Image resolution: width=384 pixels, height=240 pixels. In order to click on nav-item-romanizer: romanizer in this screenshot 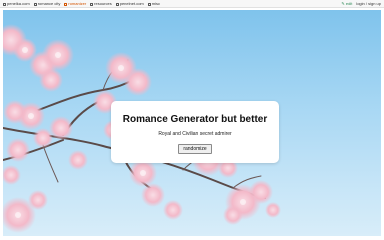, I will do `click(75, 4)`.